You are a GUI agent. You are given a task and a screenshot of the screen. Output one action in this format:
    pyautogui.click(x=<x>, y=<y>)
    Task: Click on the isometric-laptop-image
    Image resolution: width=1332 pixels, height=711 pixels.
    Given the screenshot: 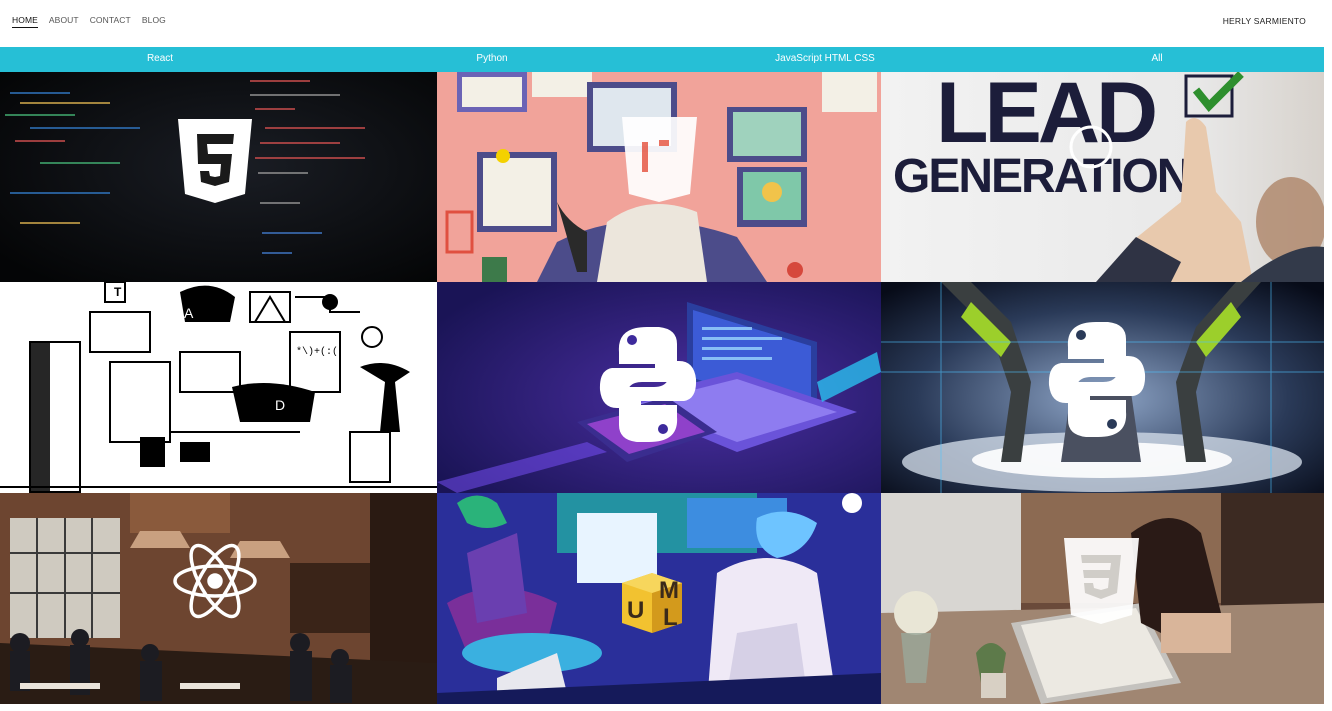 What is the action you would take?
    pyautogui.click(x=659, y=387)
    